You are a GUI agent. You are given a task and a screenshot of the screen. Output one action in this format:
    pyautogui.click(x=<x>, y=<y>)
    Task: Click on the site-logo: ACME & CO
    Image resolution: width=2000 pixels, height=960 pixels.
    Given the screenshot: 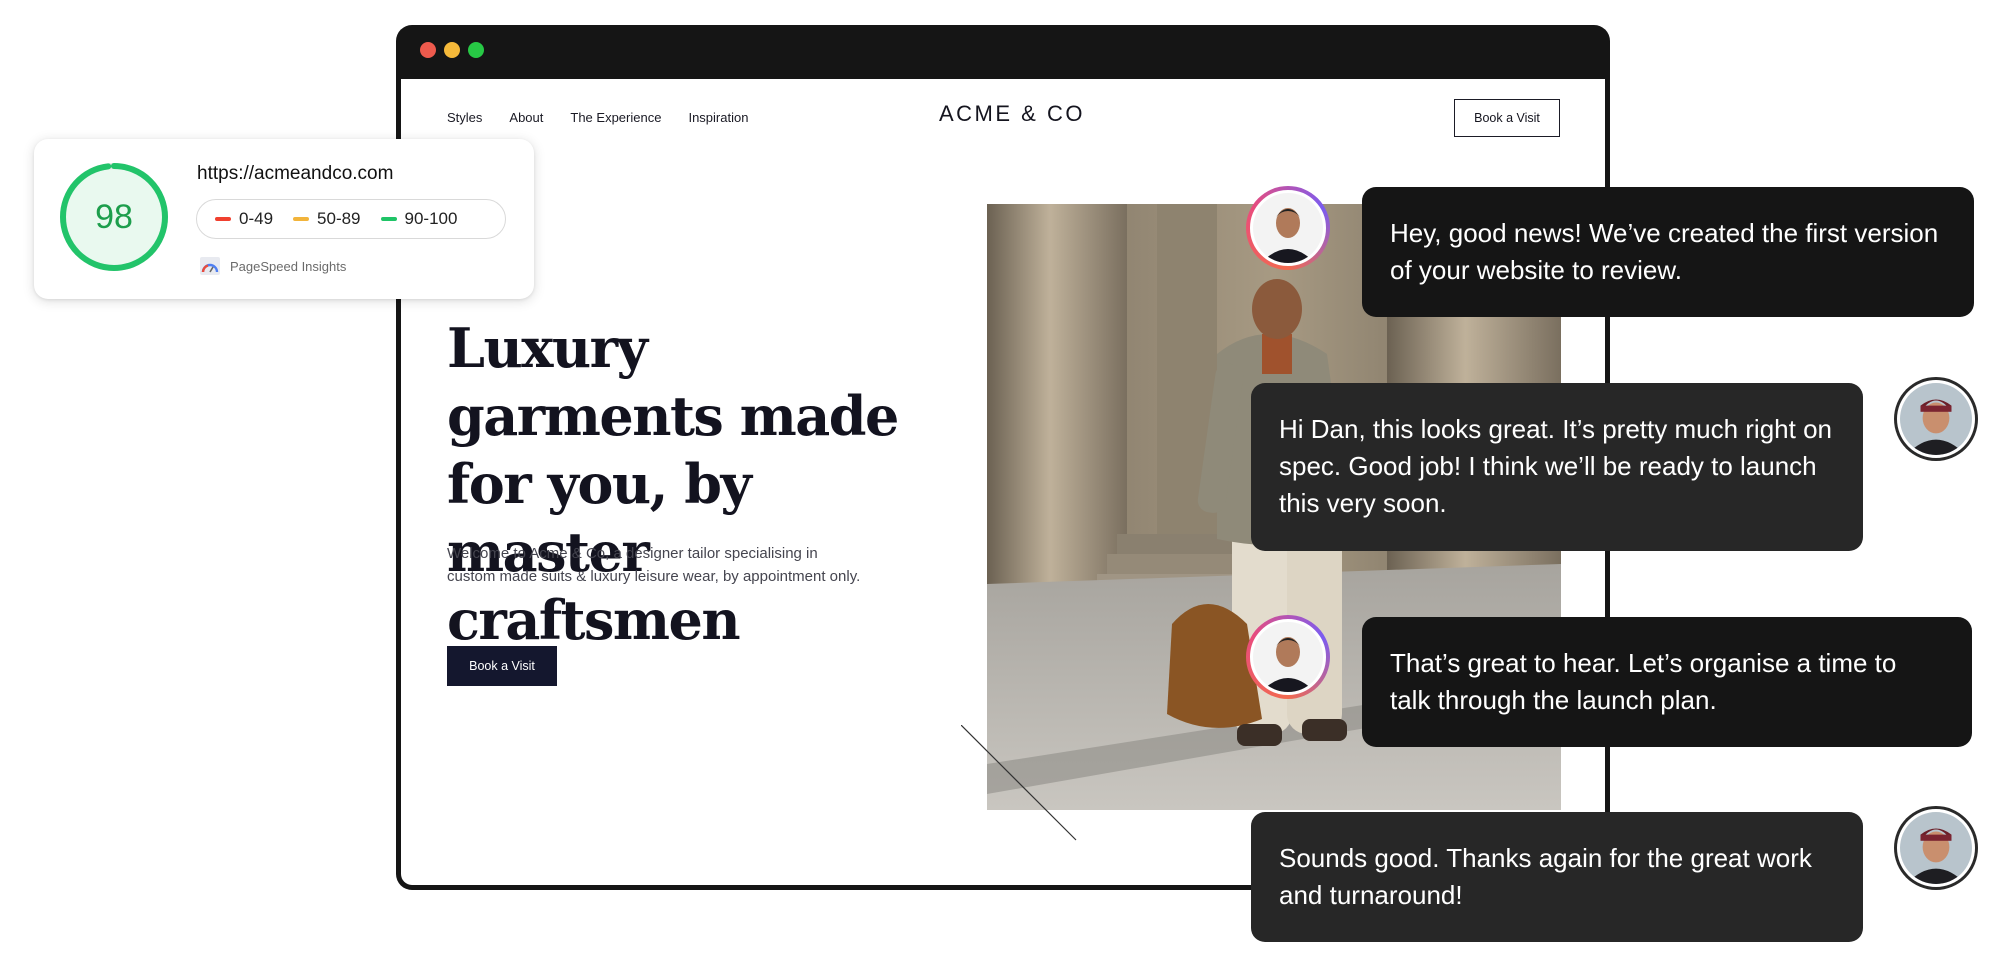 What is the action you would take?
    pyautogui.click(x=1012, y=114)
    